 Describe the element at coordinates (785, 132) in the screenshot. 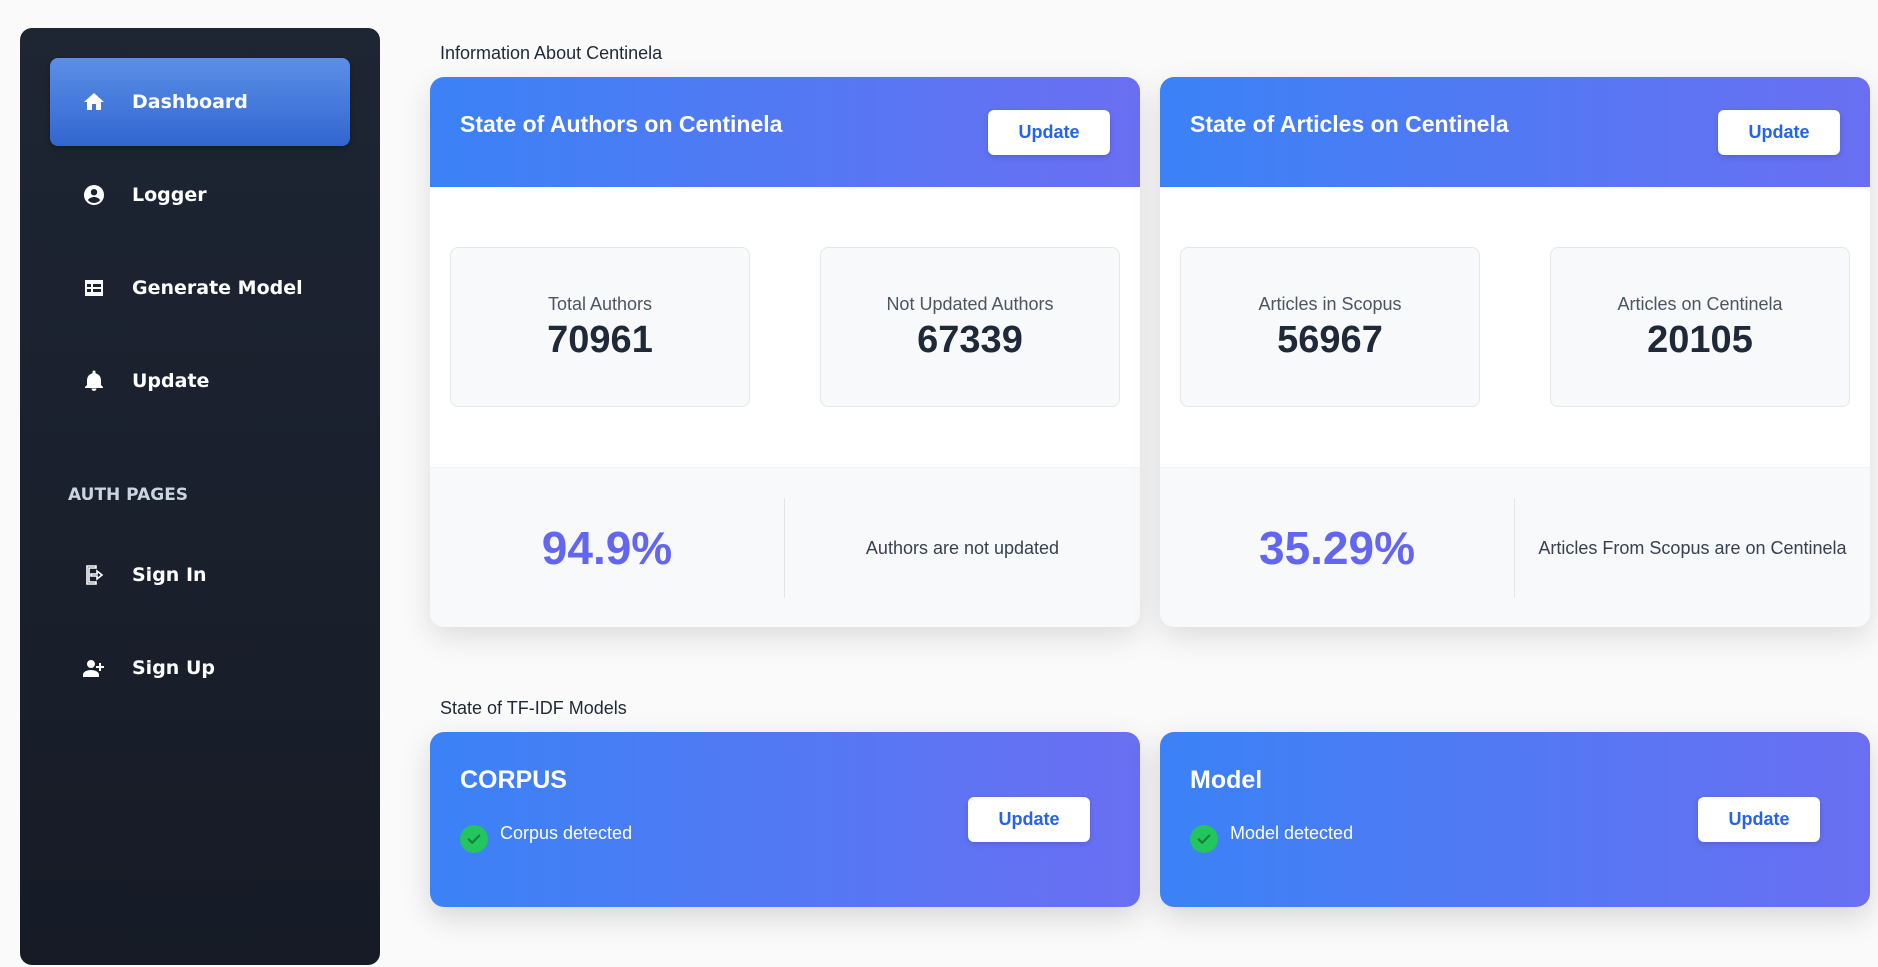

I see `authors-card-header: State of Authors on Centinela Update` at that location.